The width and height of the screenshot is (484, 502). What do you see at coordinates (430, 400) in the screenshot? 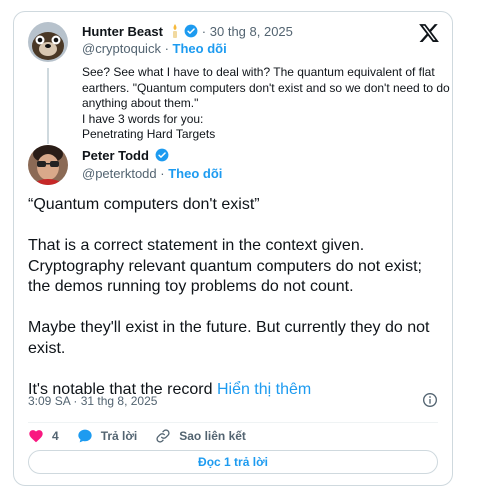
I see `info-icon` at bounding box center [430, 400].